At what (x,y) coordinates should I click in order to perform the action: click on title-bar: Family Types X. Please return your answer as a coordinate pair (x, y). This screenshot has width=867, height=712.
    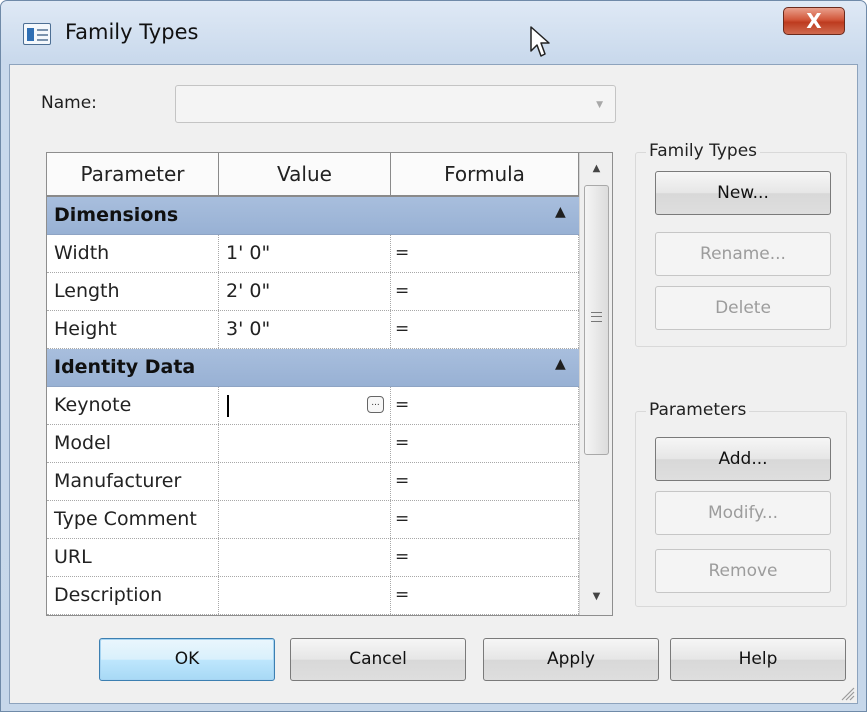
    Looking at the image, I should click on (433, 33).